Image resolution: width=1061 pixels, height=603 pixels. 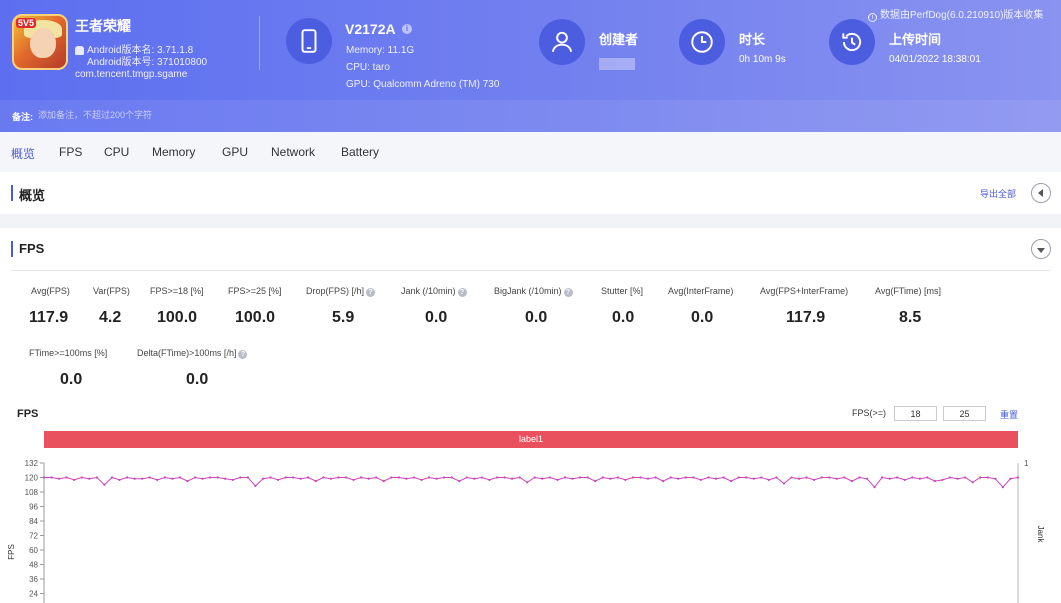 I want to click on app-icon-face, so click(x=43, y=43).